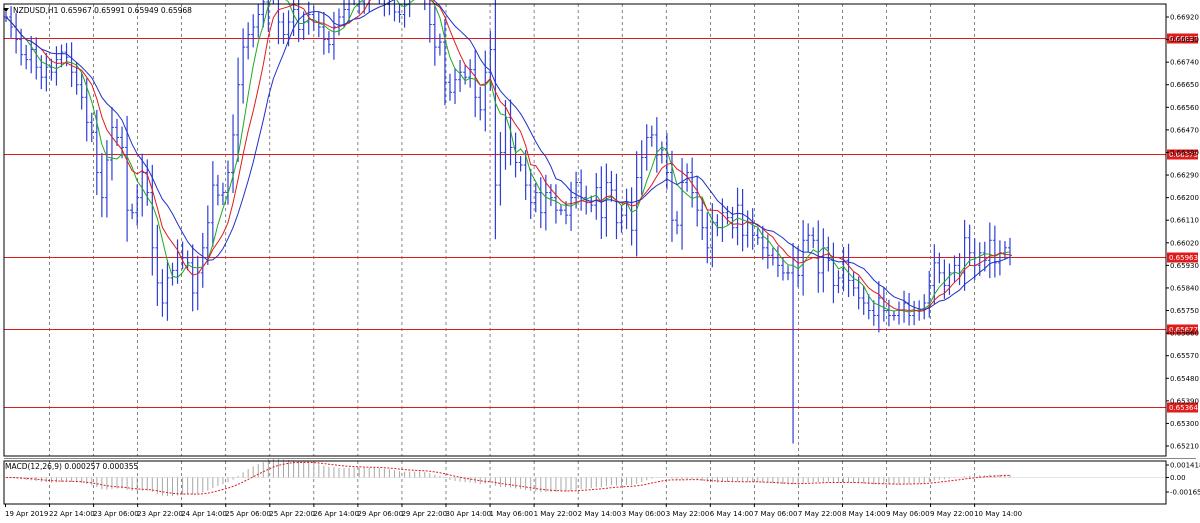 The image size is (1200, 523). I want to click on time-tick-label: 22 Apr 14:00, so click(72, 514).